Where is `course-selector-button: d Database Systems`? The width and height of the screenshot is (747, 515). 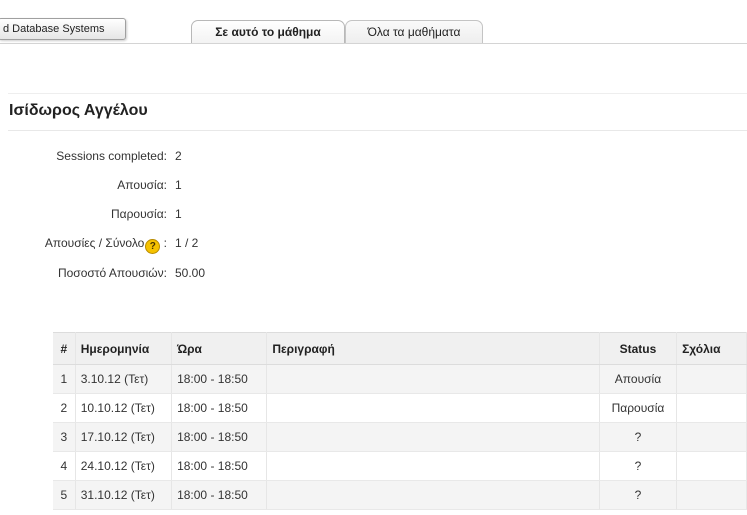 course-selector-button: d Database Systems is located at coordinates (63, 29).